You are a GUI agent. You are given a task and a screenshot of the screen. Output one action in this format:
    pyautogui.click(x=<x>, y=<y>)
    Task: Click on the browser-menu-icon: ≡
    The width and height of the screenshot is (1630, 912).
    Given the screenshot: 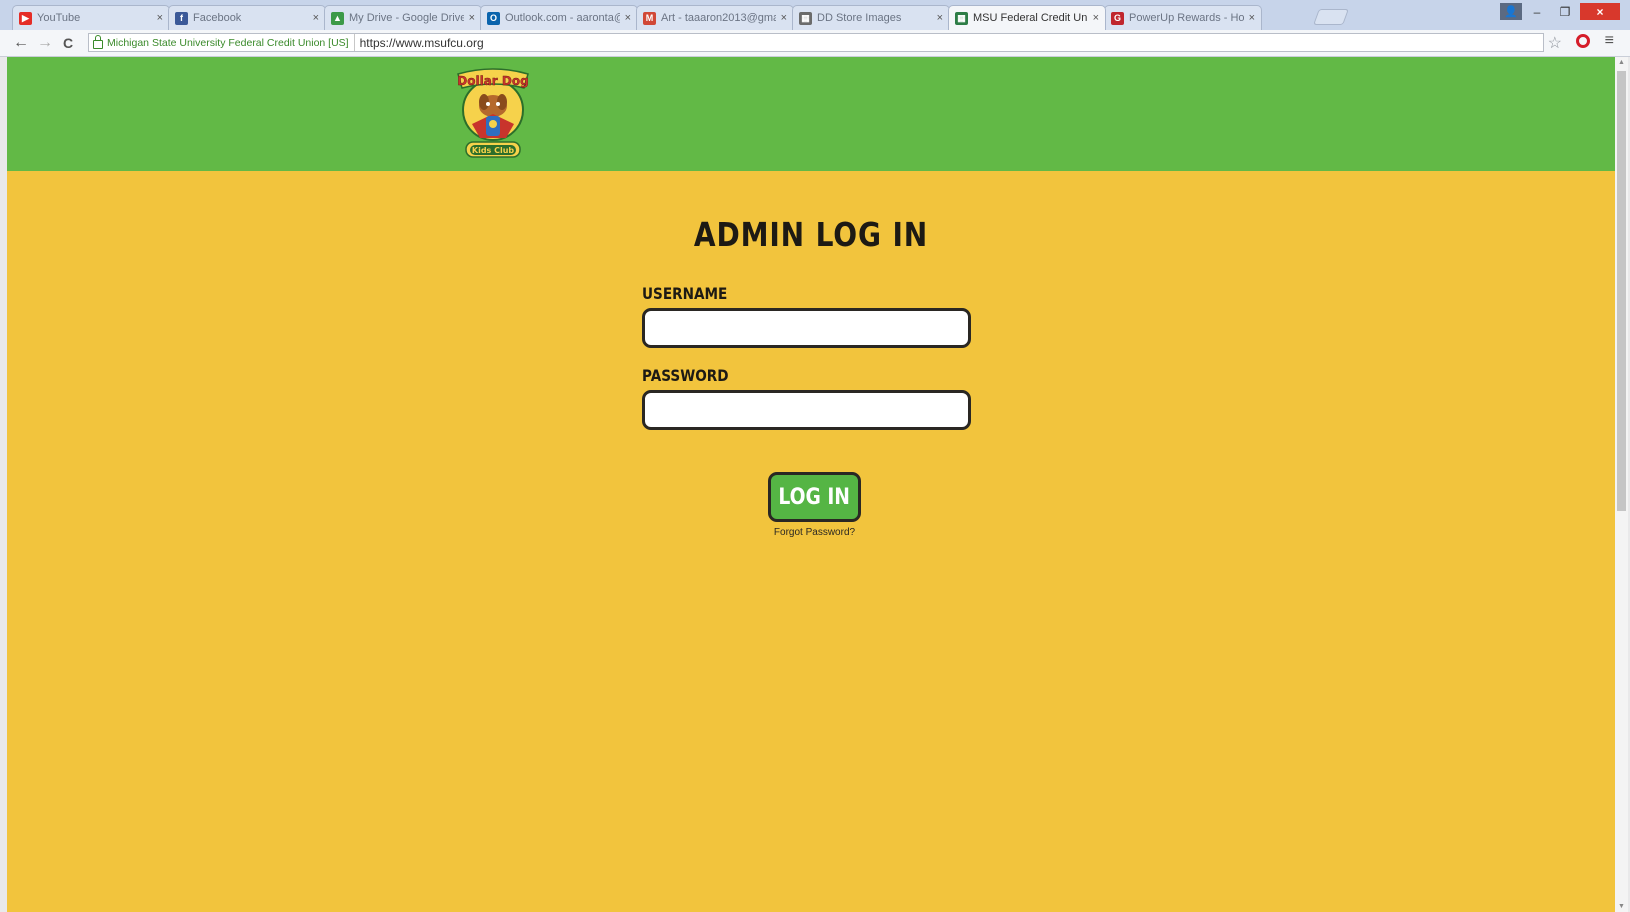 What is the action you would take?
    pyautogui.click(x=1609, y=41)
    